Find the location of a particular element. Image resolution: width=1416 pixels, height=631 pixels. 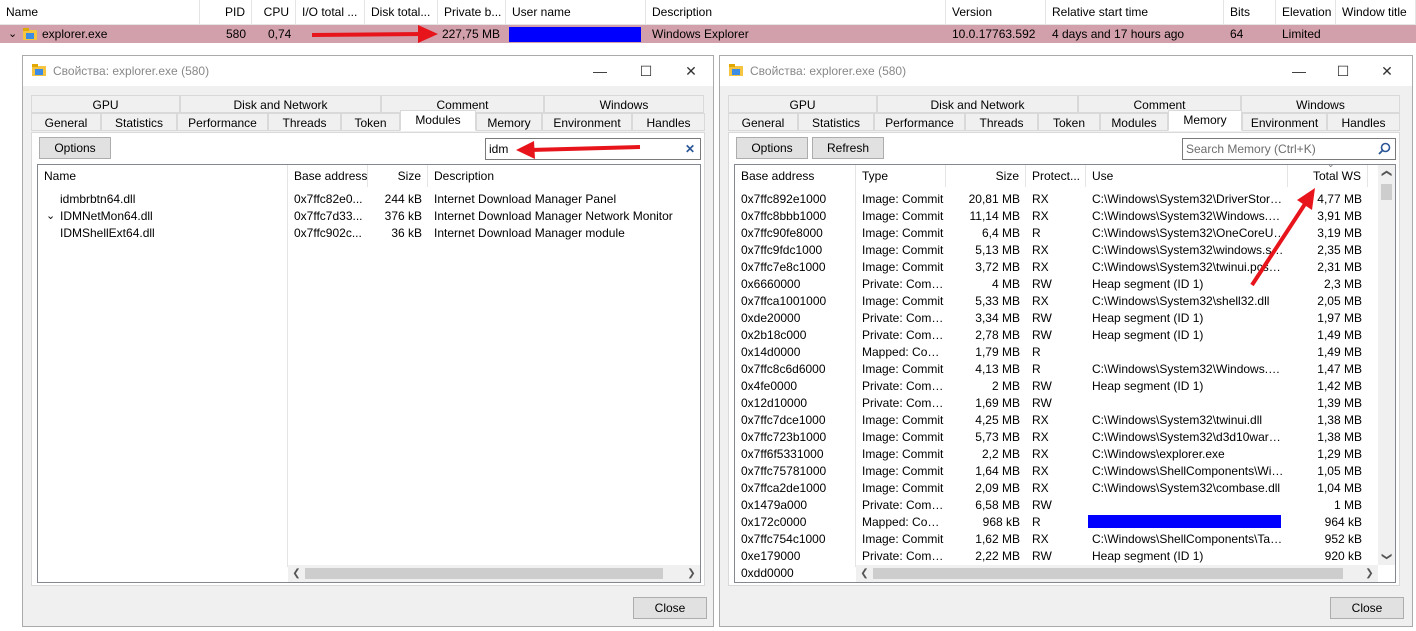

tab-memory: Memory is located at coordinates (1205, 120).